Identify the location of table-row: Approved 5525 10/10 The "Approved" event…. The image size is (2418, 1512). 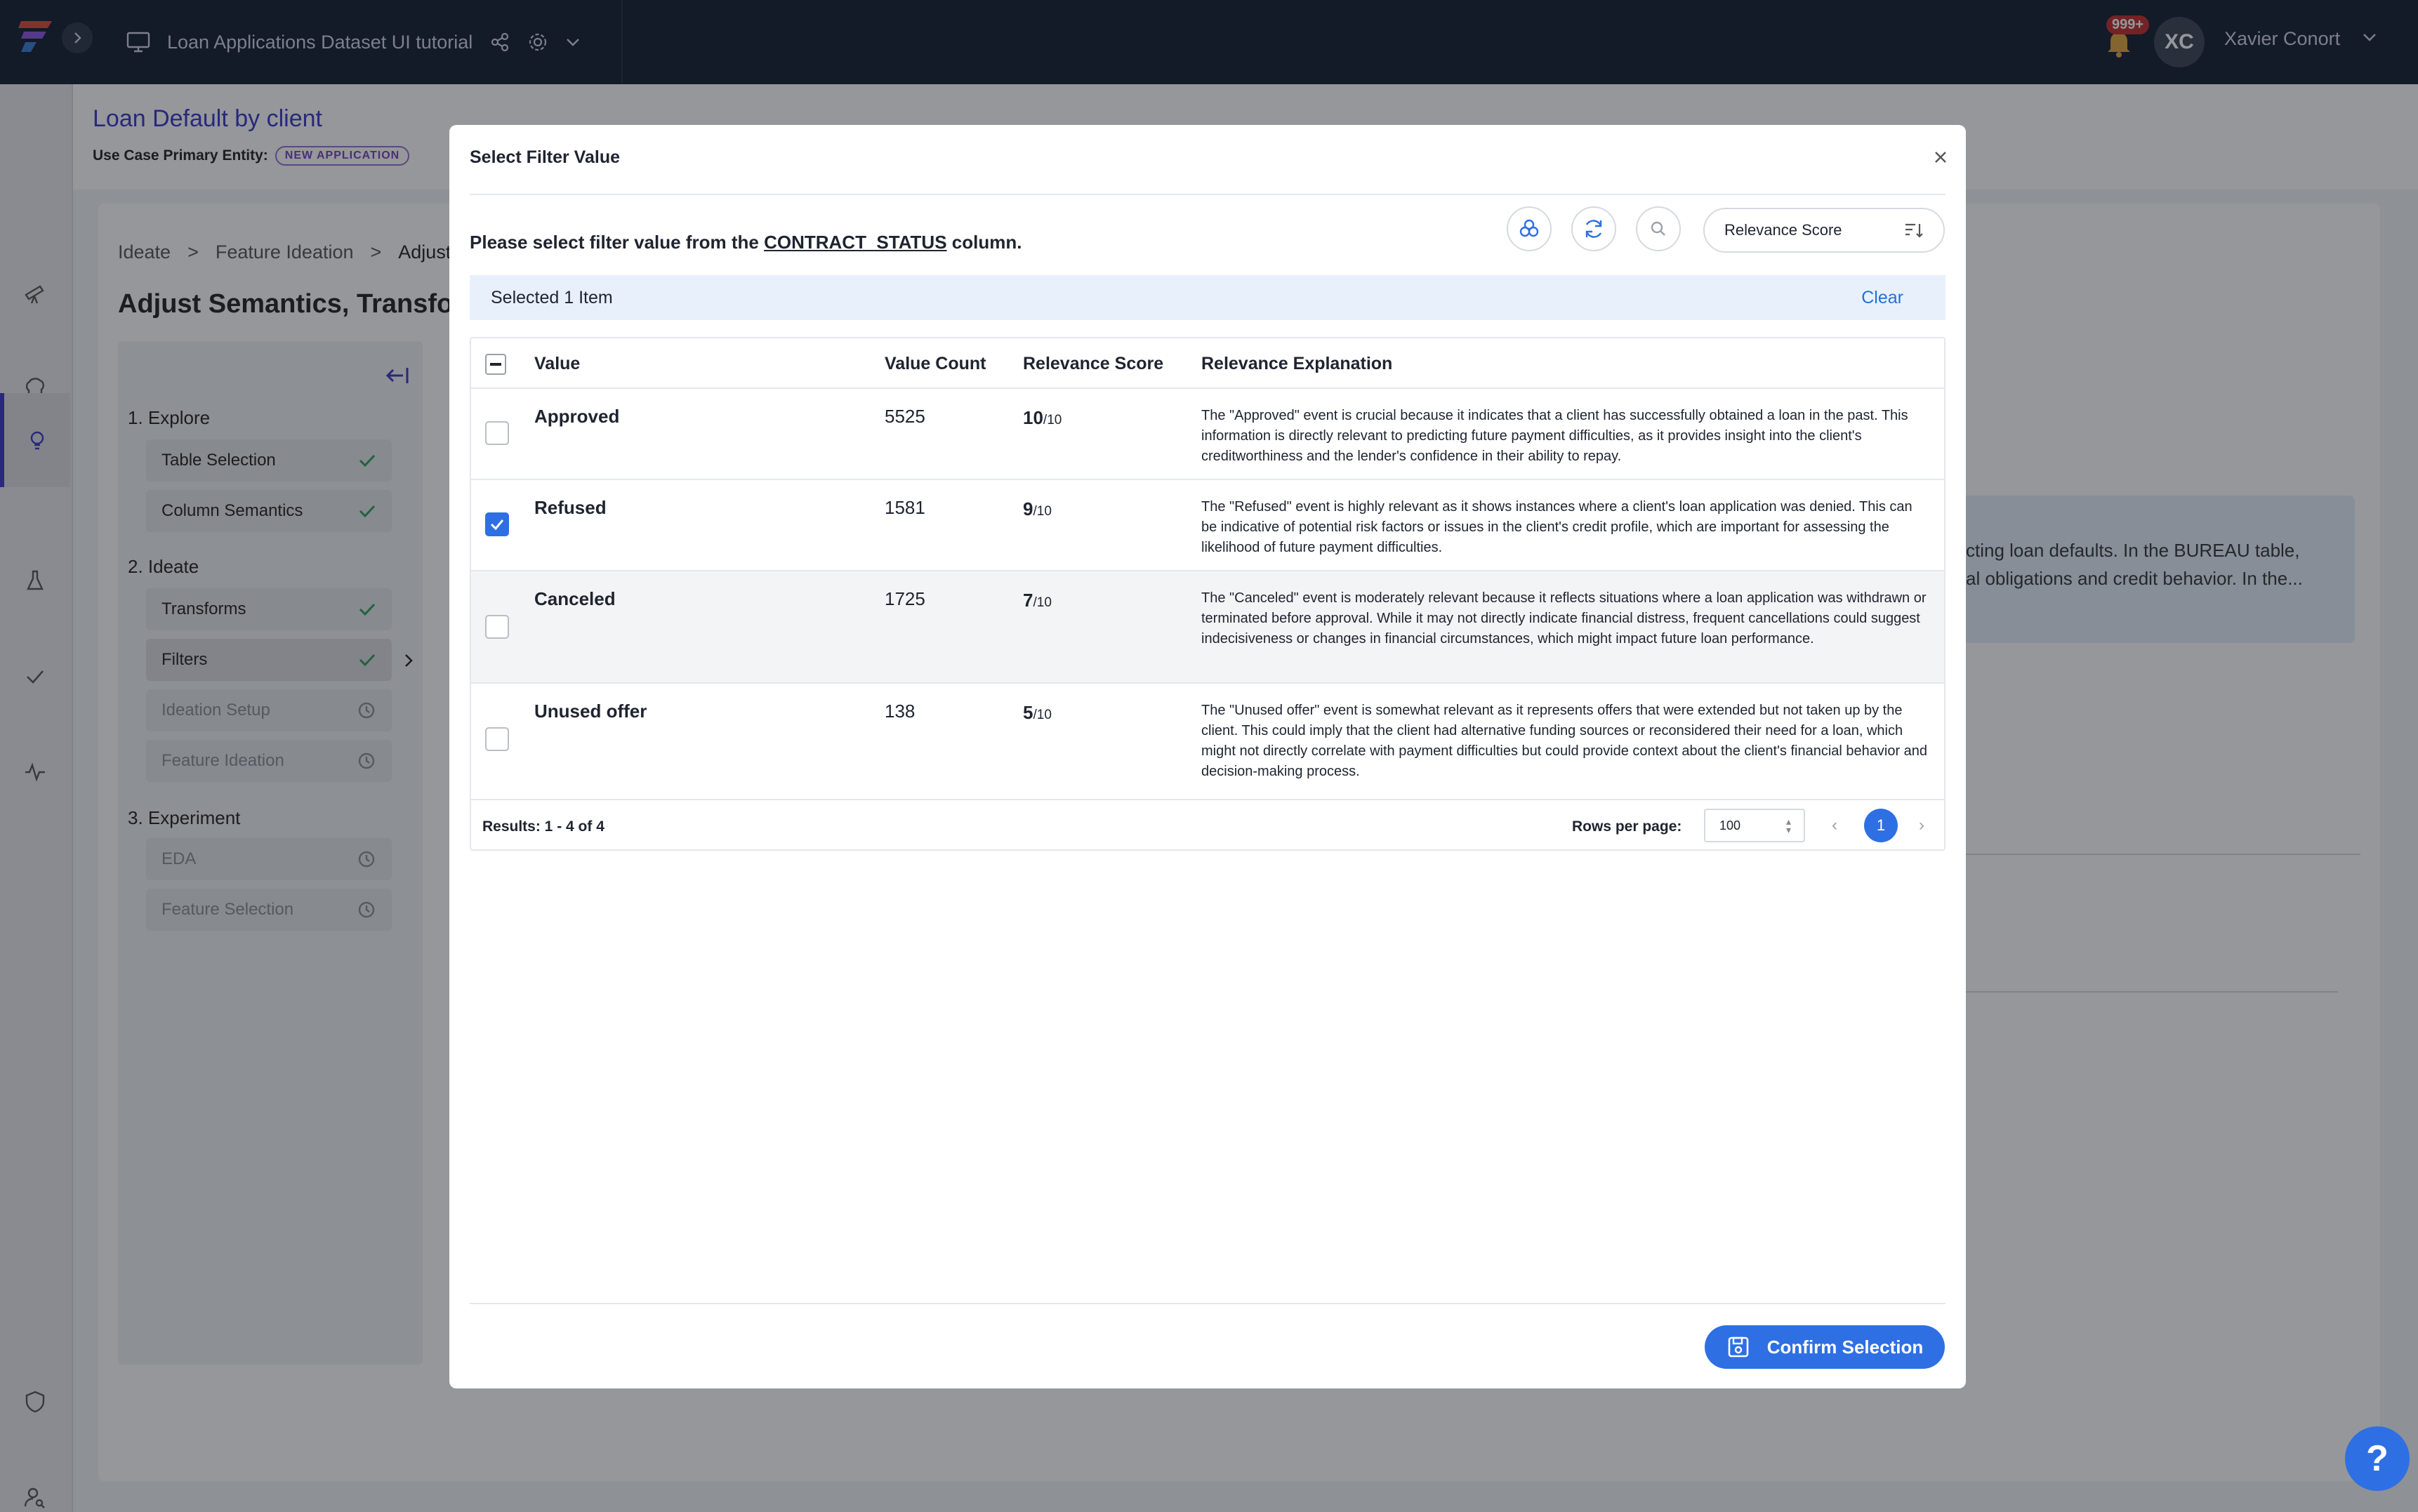
(1207, 434).